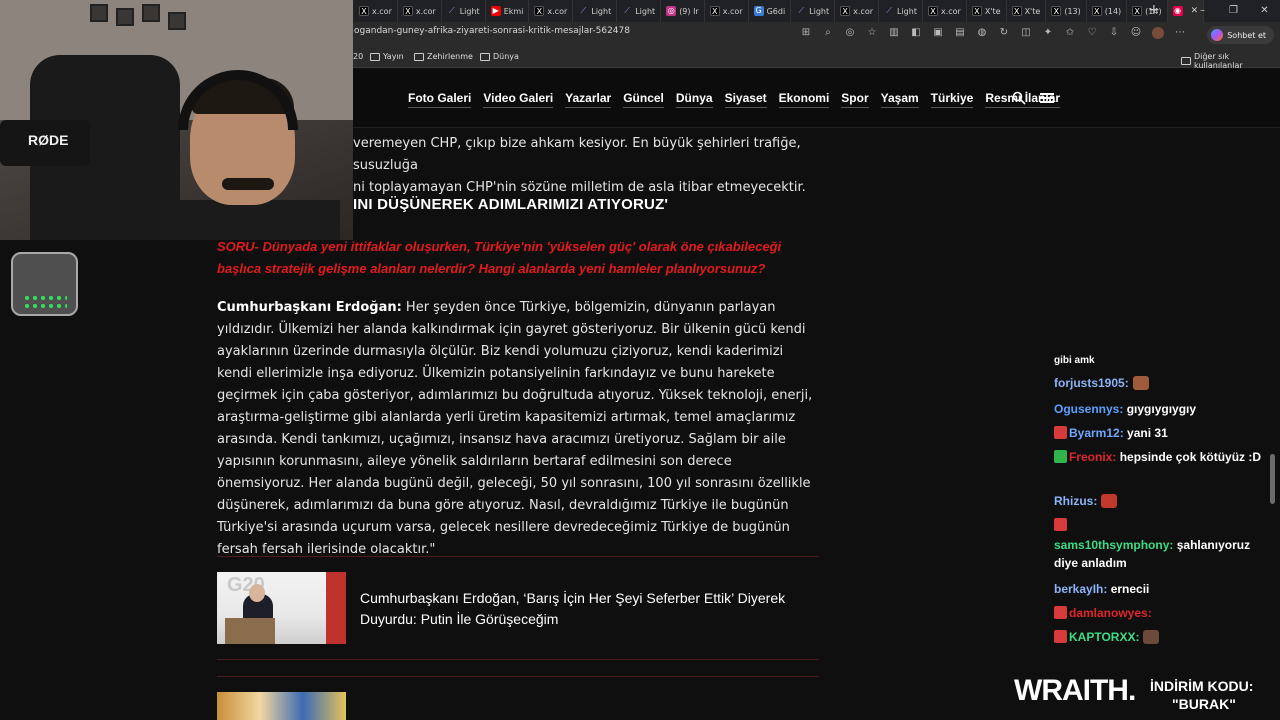 This screenshot has width=1280, height=720. Describe the element at coordinates (1246, 35) in the screenshot. I see `copilot-label: Sohbet et` at that location.